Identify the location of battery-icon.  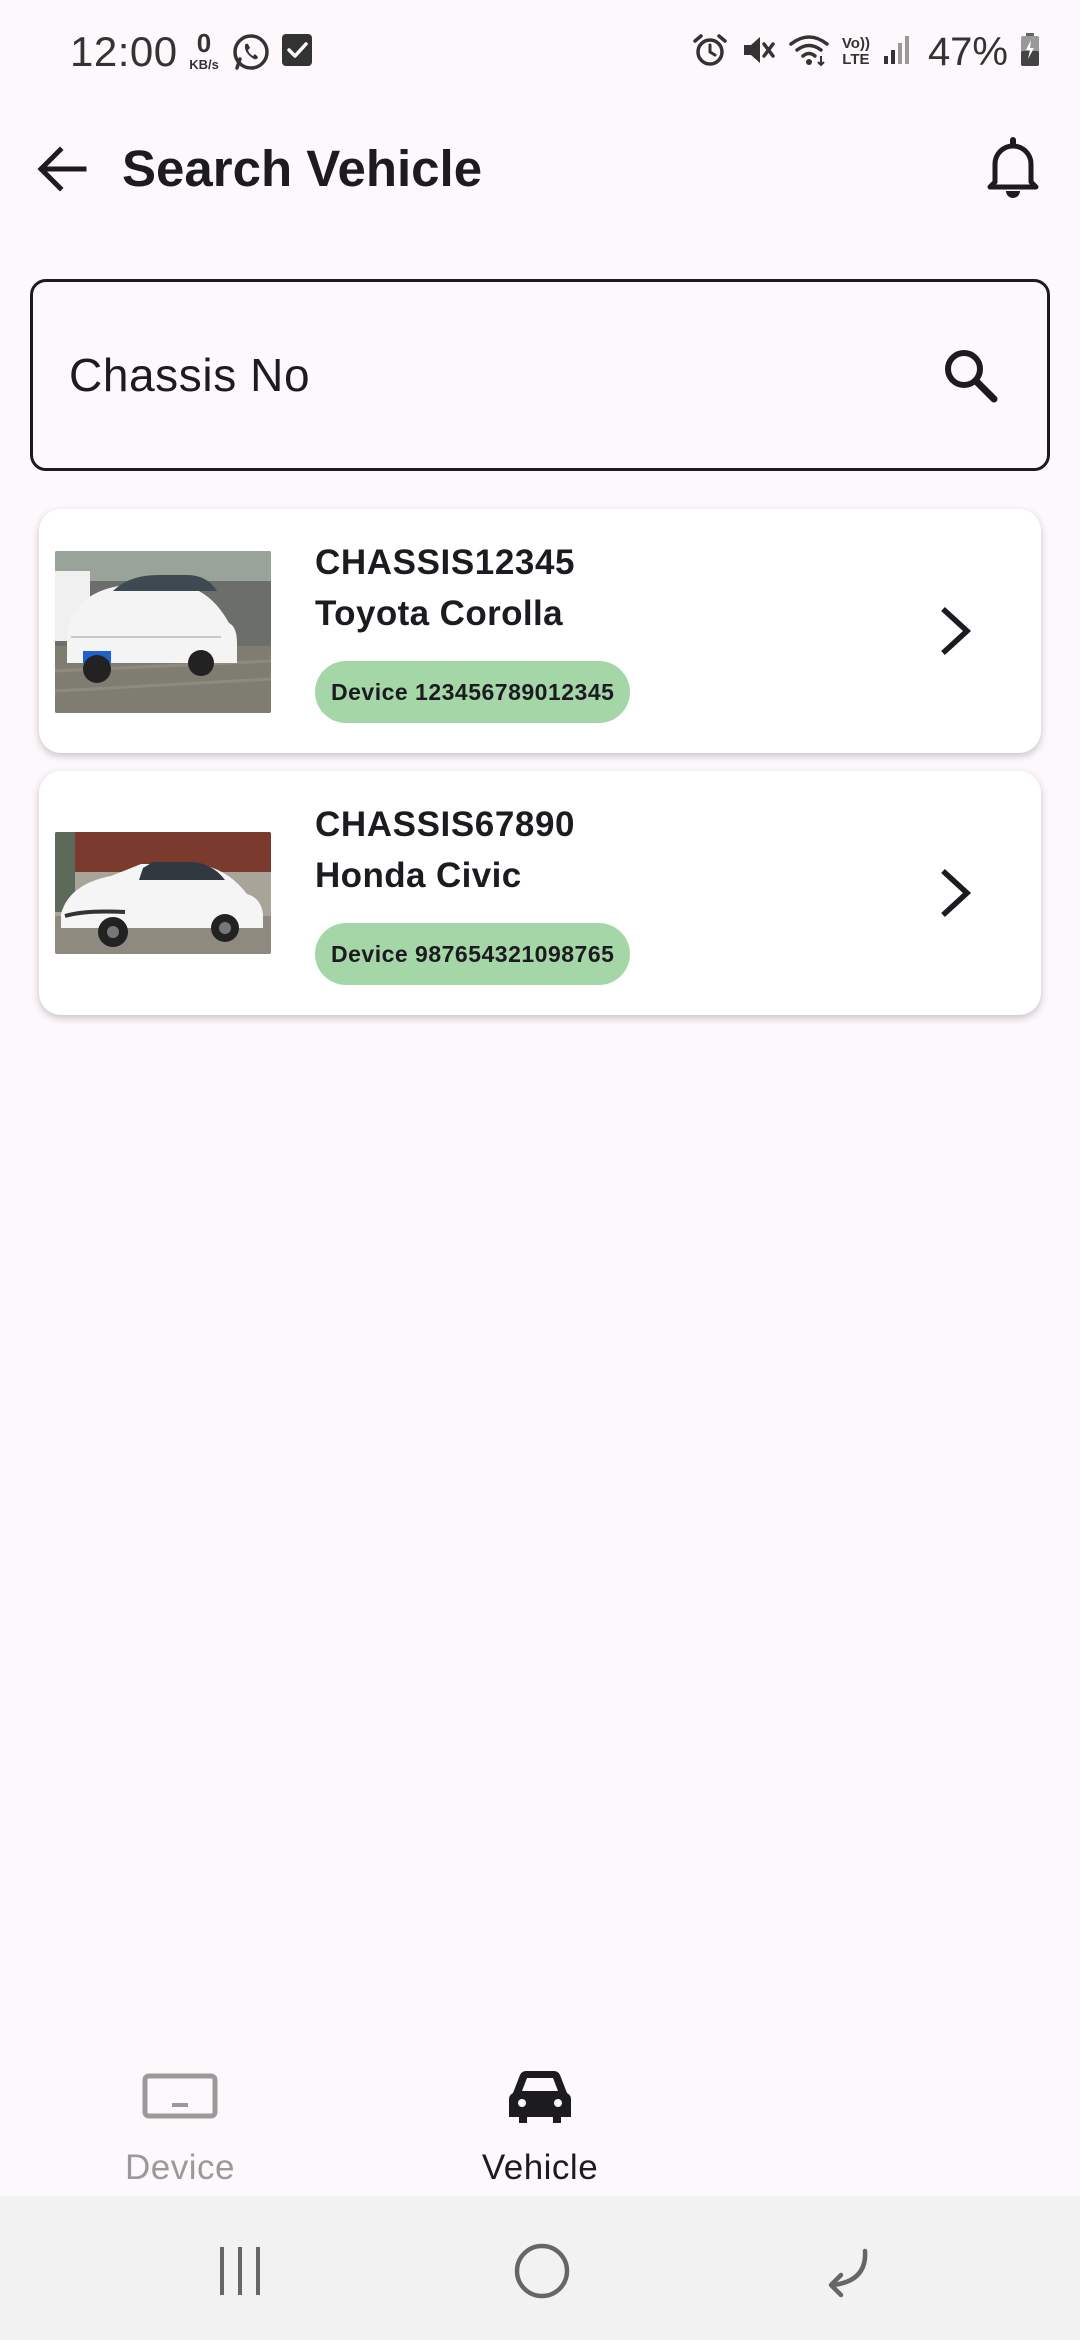
(1030, 52).